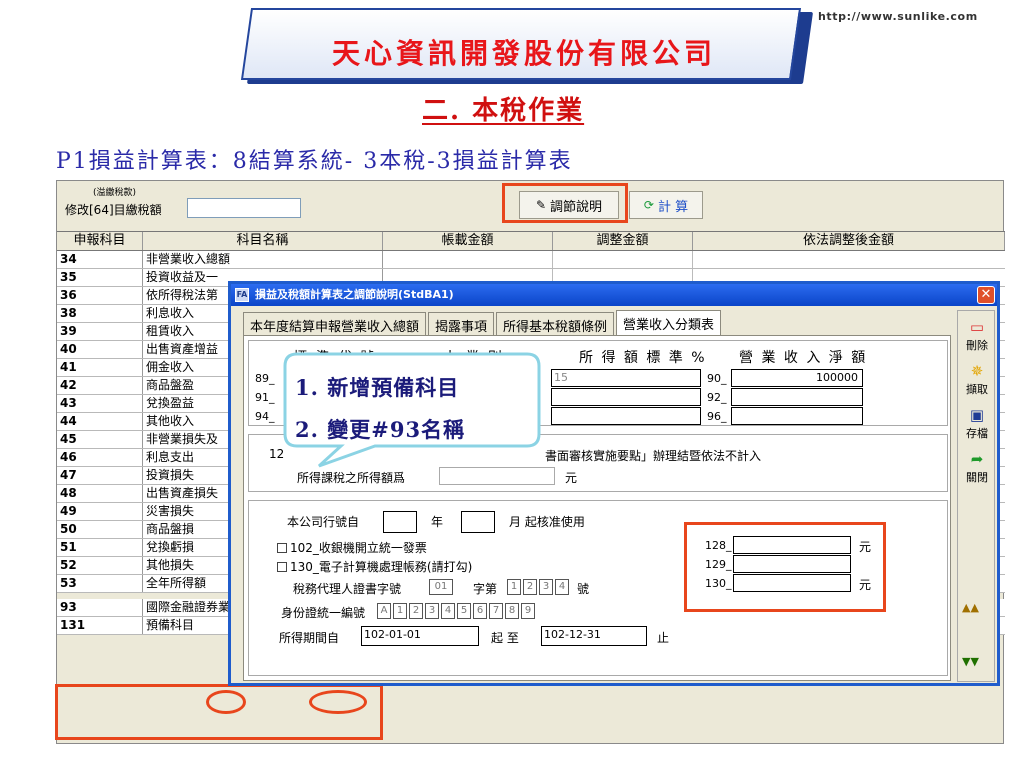  What do you see at coordinates (100, 367) in the screenshot?
I see `row-code: 41` at bounding box center [100, 367].